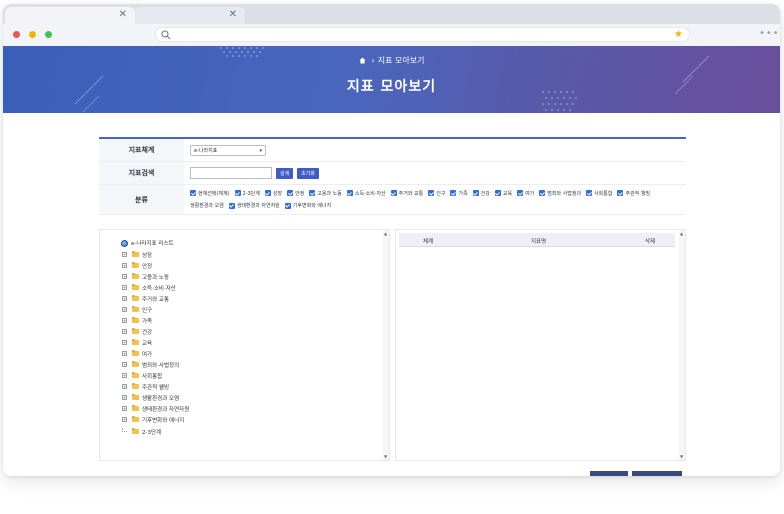  What do you see at coordinates (210, 193) in the screenshot?
I see `category-checkbox: 현재선택(체계)` at bounding box center [210, 193].